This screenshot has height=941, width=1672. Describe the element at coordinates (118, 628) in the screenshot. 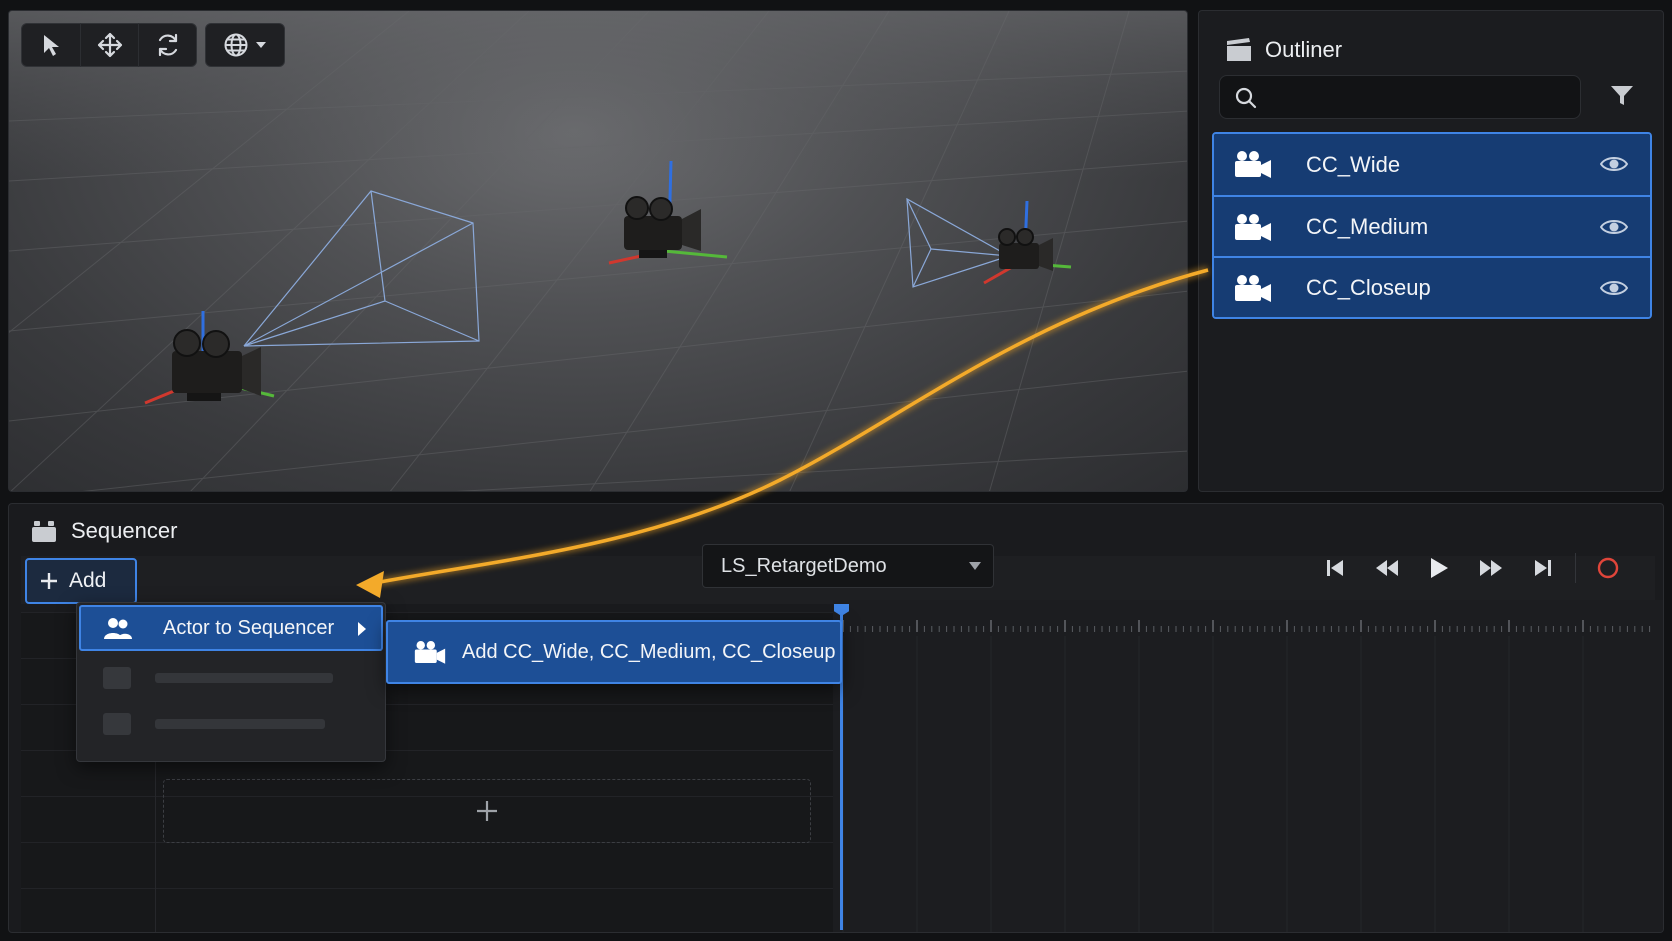

I see `people-icon` at that location.